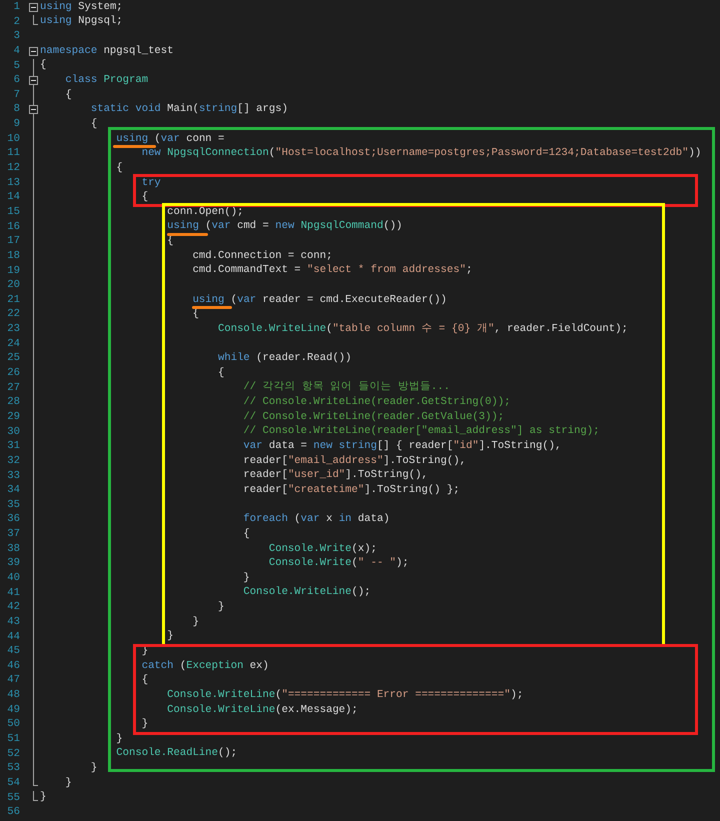  I want to click on line-number: 29, so click(13, 417).